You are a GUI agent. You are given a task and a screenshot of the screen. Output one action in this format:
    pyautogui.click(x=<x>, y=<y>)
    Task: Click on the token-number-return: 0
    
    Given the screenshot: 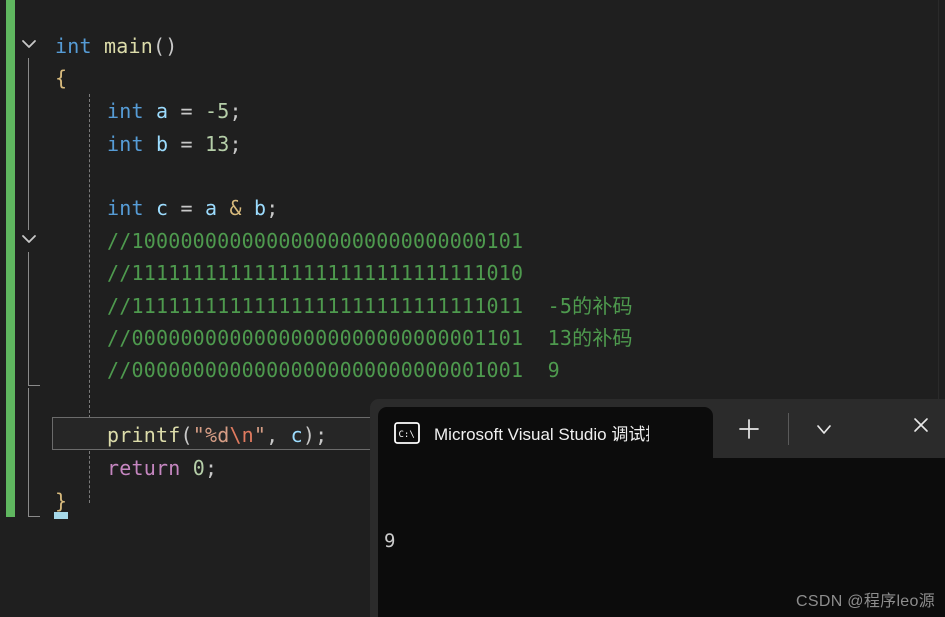 What is the action you would take?
    pyautogui.click(x=198, y=468)
    